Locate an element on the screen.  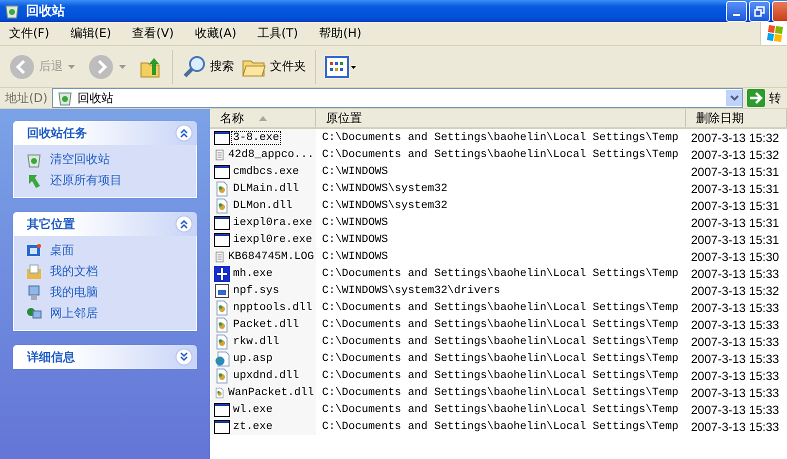
location-text: C:\WINDOWS\system32\drivers is located at coordinates (411, 290).